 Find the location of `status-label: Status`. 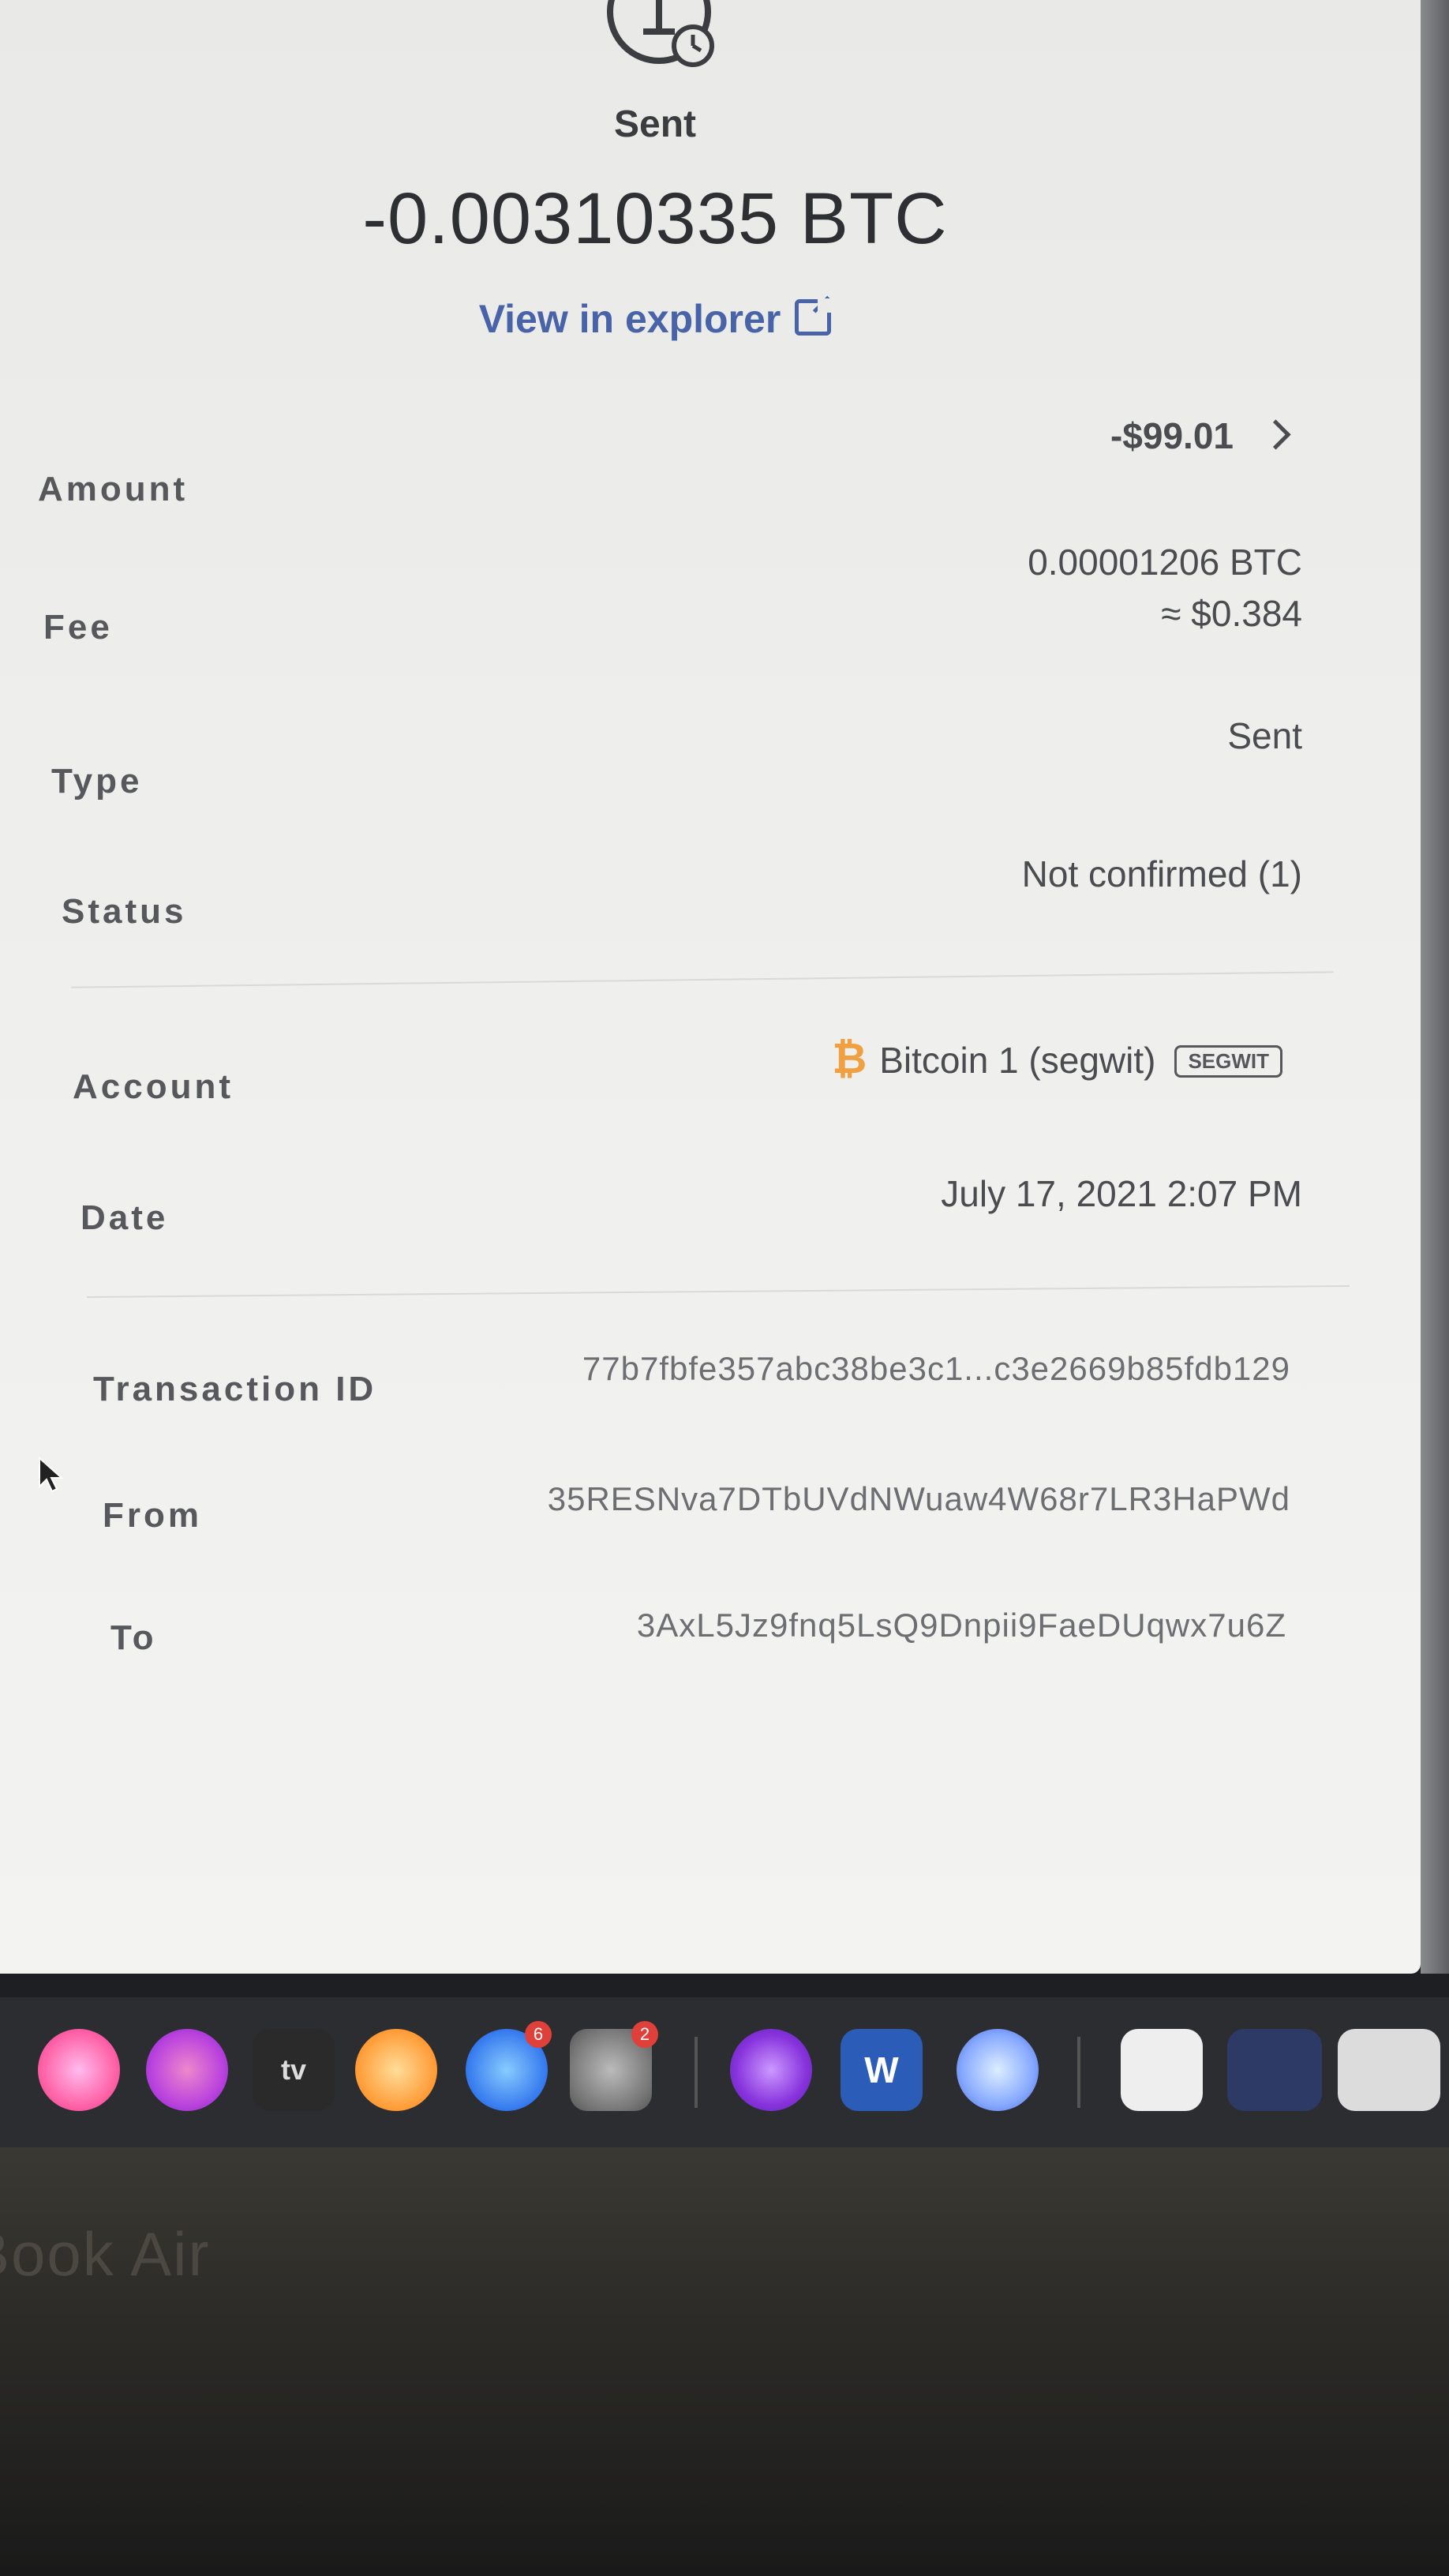

status-label: Status is located at coordinates (124, 911).